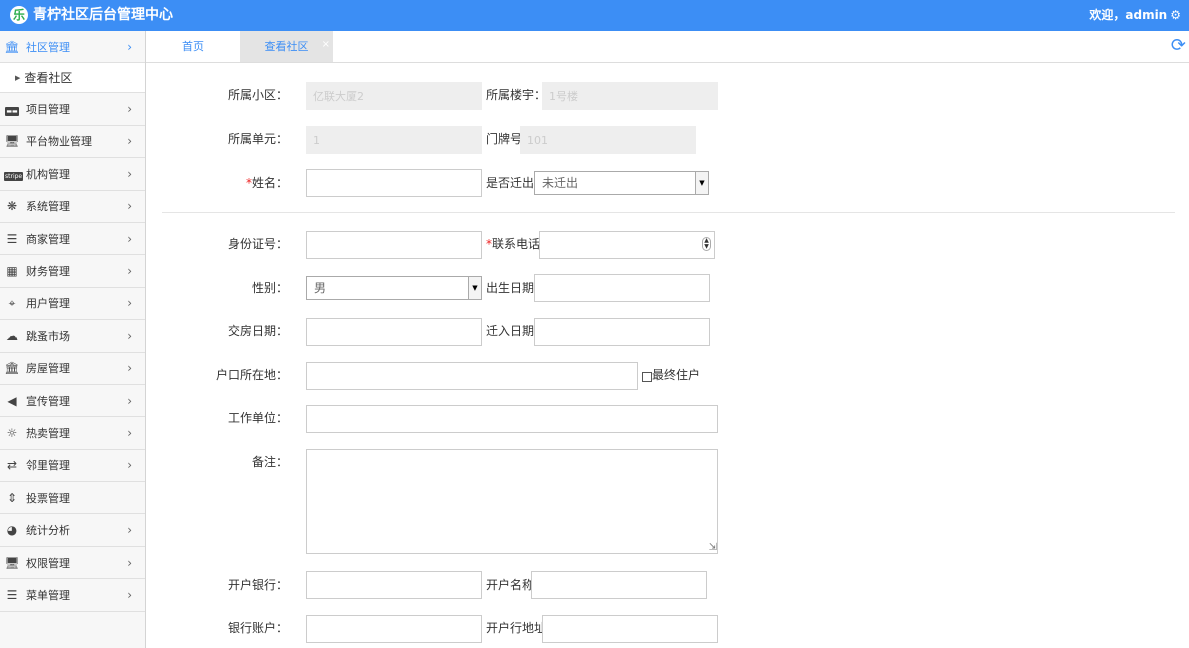  I want to click on door-number-field, so click(608, 140).